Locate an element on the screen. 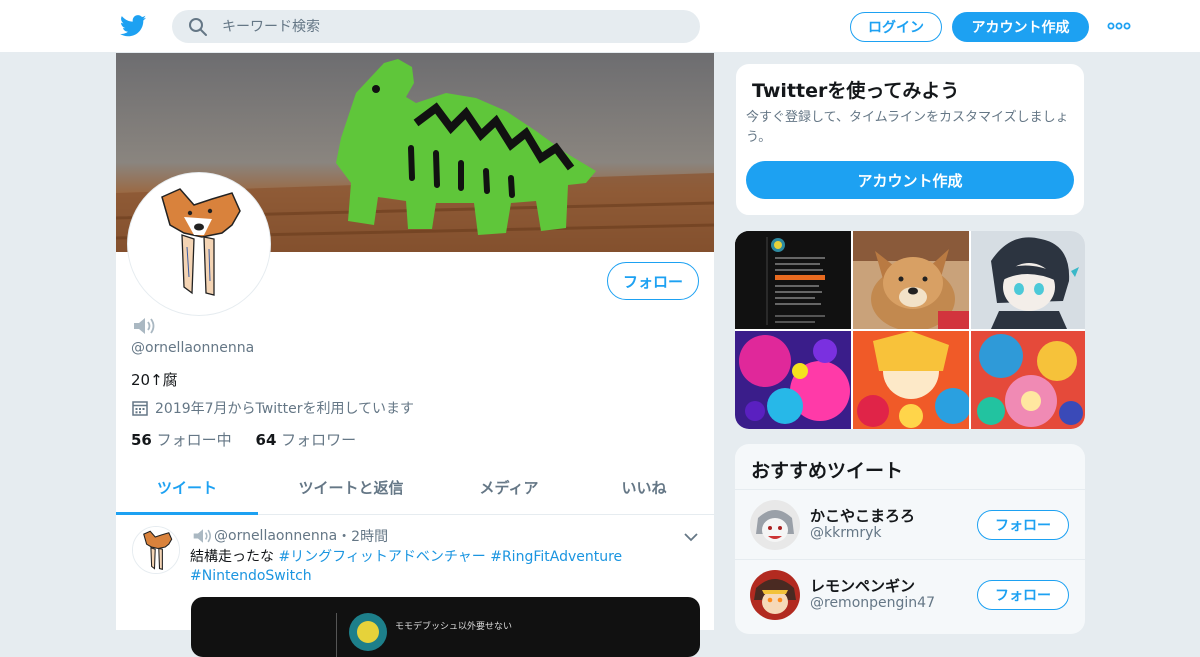  signup-button: アカウント作成 is located at coordinates (1020, 27).